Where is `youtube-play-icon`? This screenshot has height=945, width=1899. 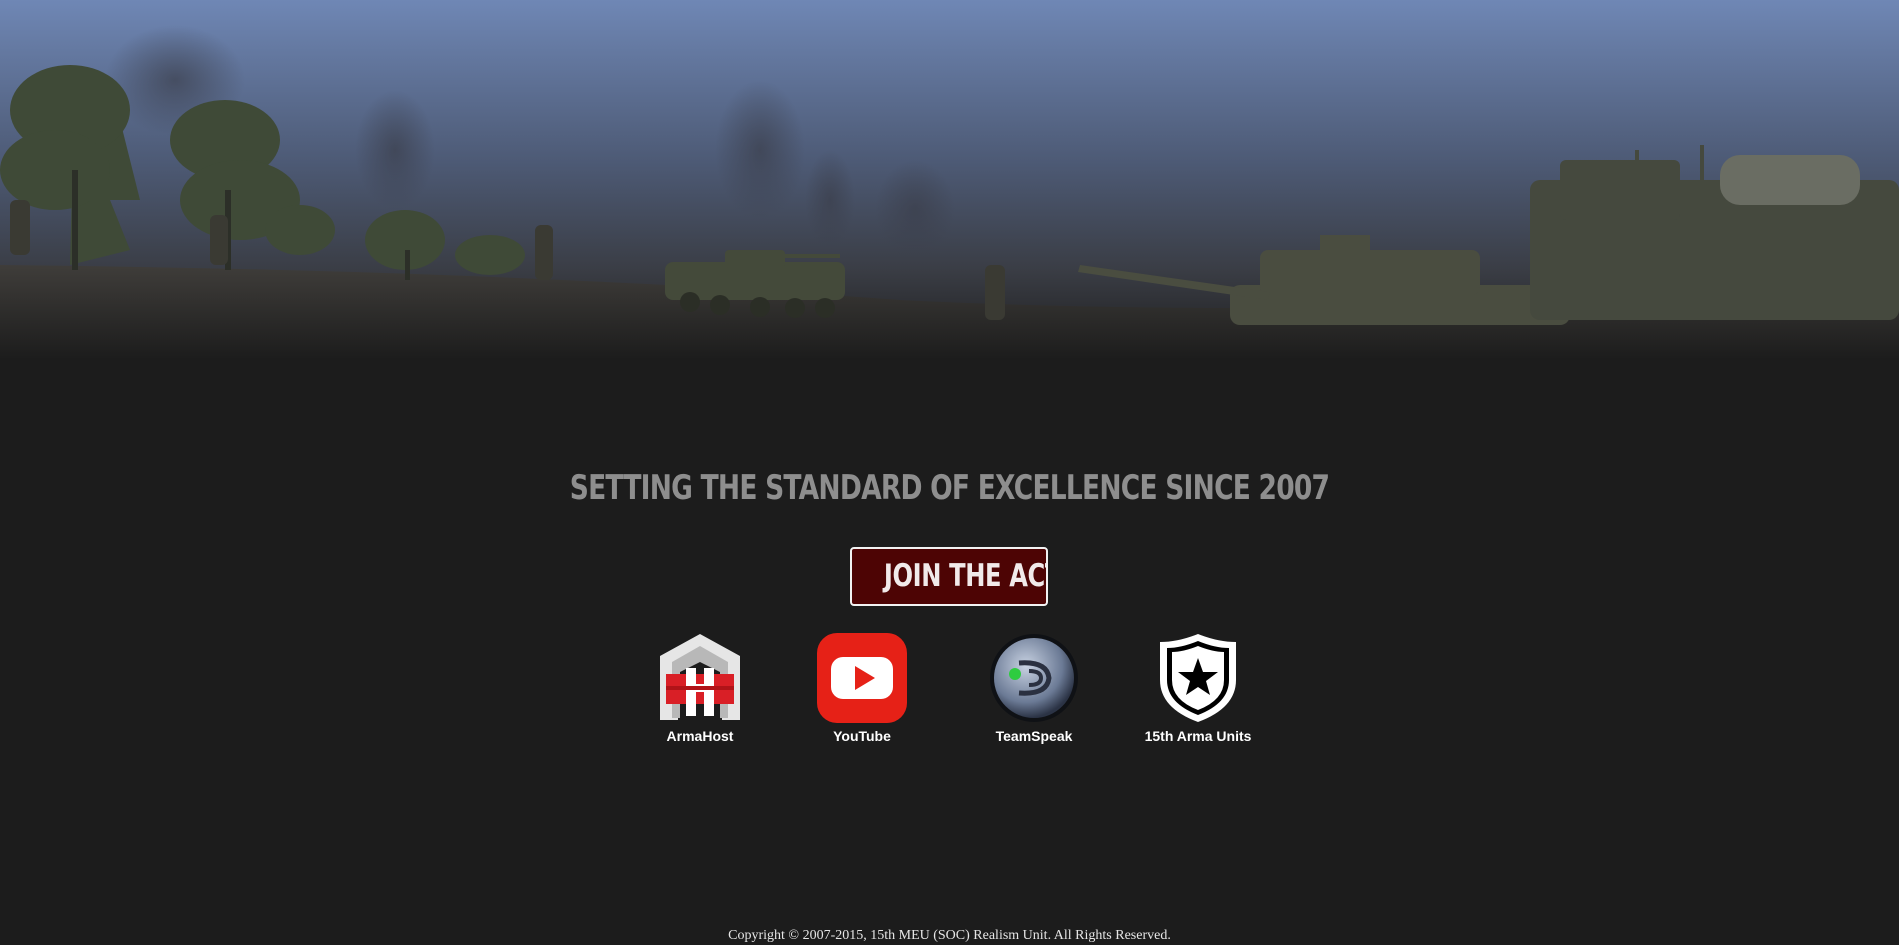
youtube-play-icon is located at coordinates (862, 678).